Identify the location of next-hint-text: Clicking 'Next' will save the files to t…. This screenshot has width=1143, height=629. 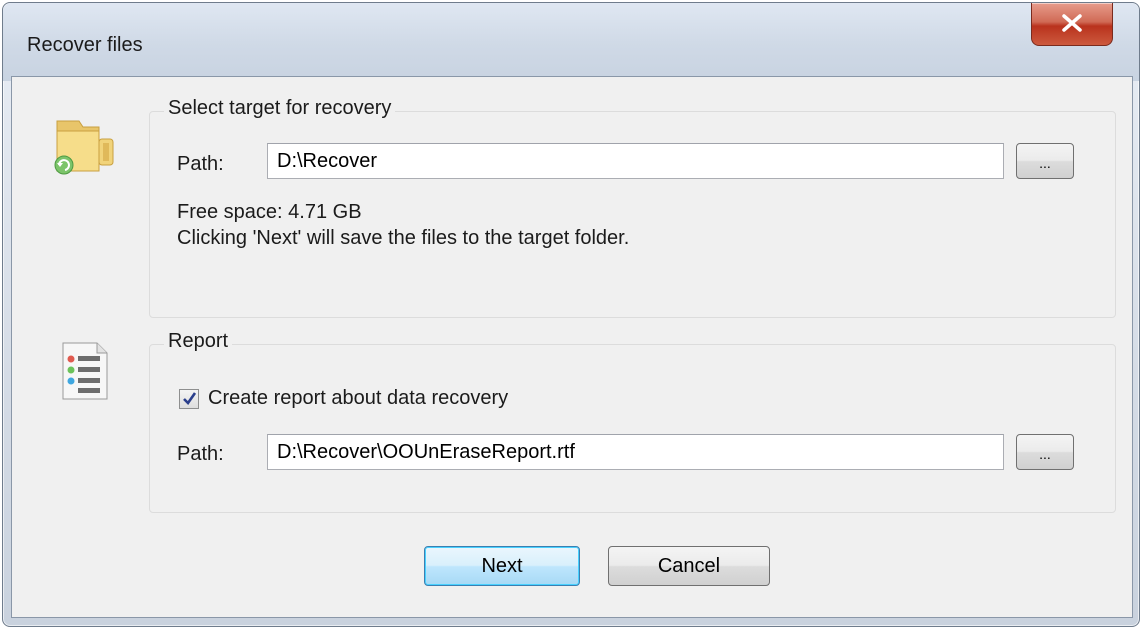
(403, 238).